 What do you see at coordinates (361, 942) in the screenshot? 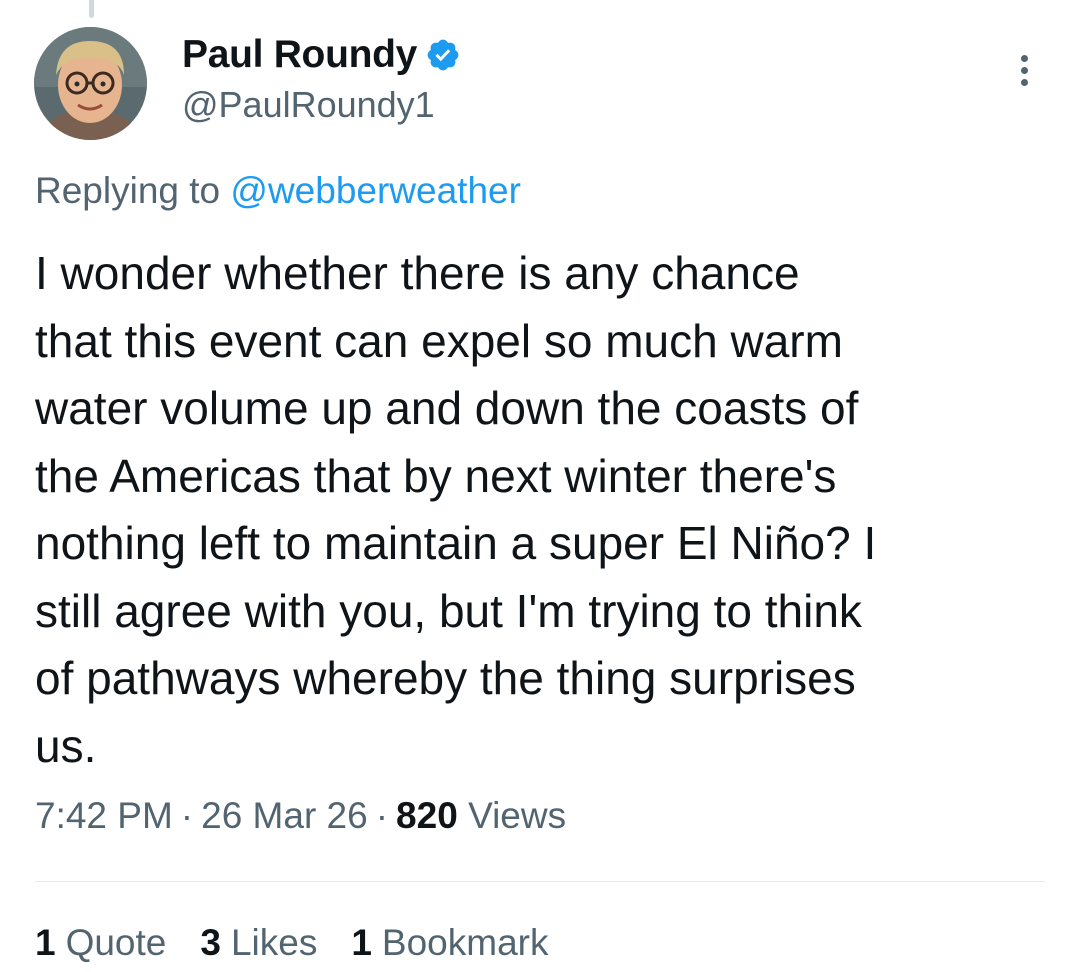
I see `bookmarks-count: 1` at bounding box center [361, 942].